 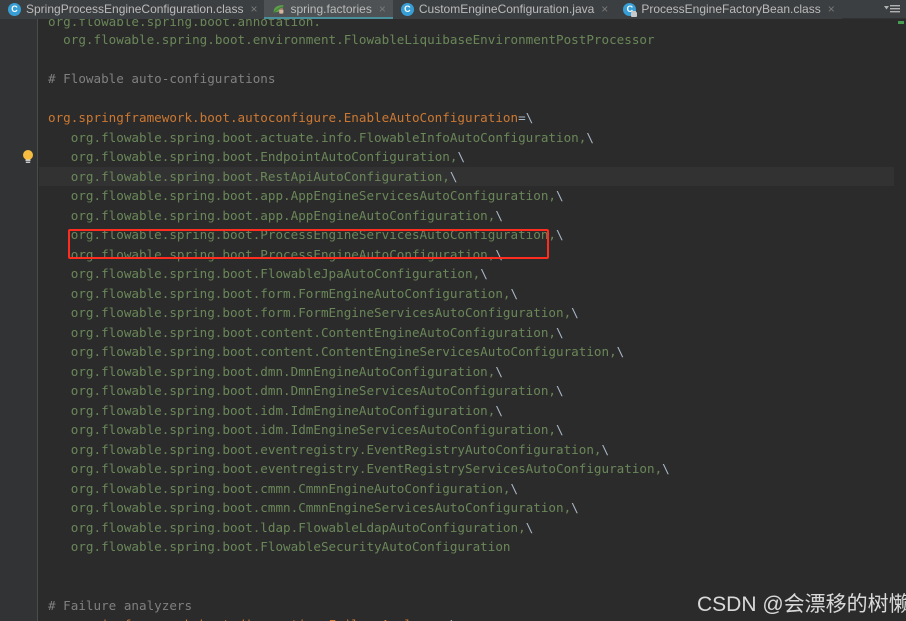 What do you see at coordinates (900, 320) in the screenshot?
I see `scrollbar-marker-bar` at bounding box center [900, 320].